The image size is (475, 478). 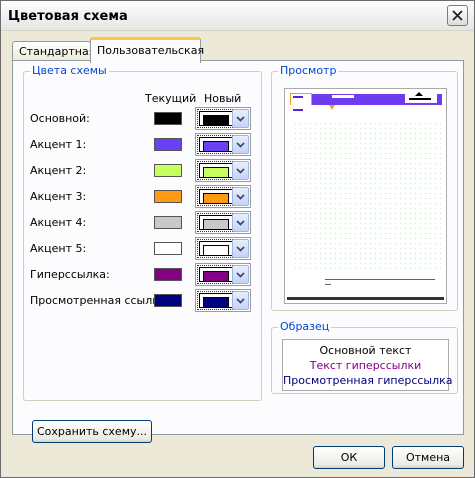 I want to click on preview-nav-text, so click(x=343, y=96).